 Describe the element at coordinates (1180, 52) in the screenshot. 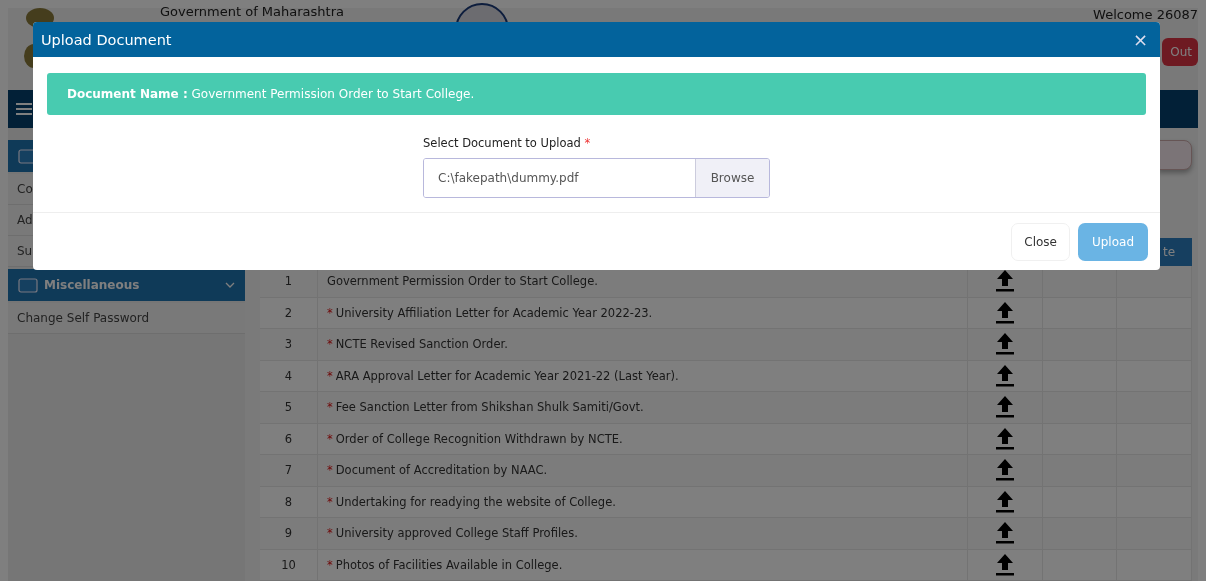

I see `logout-button: Out` at that location.